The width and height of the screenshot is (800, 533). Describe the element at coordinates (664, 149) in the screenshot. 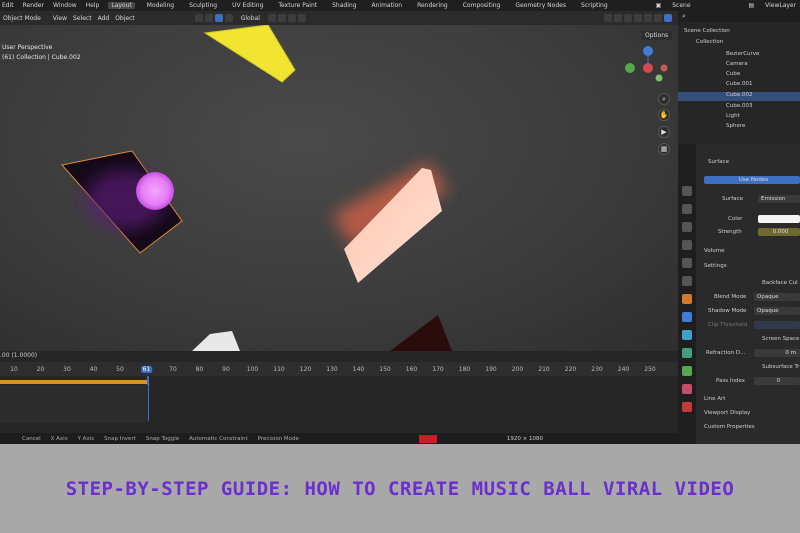

I see `ortho-toggle-icon: ▦` at that location.